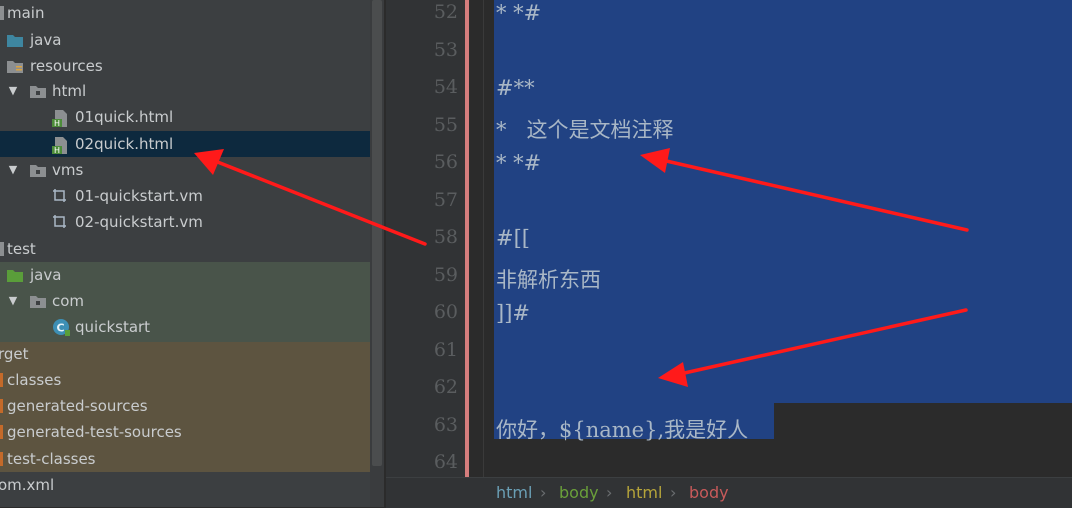  What do you see at coordinates (548, 279) in the screenshot?
I see `code-line: 非解析东西` at bounding box center [548, 279].